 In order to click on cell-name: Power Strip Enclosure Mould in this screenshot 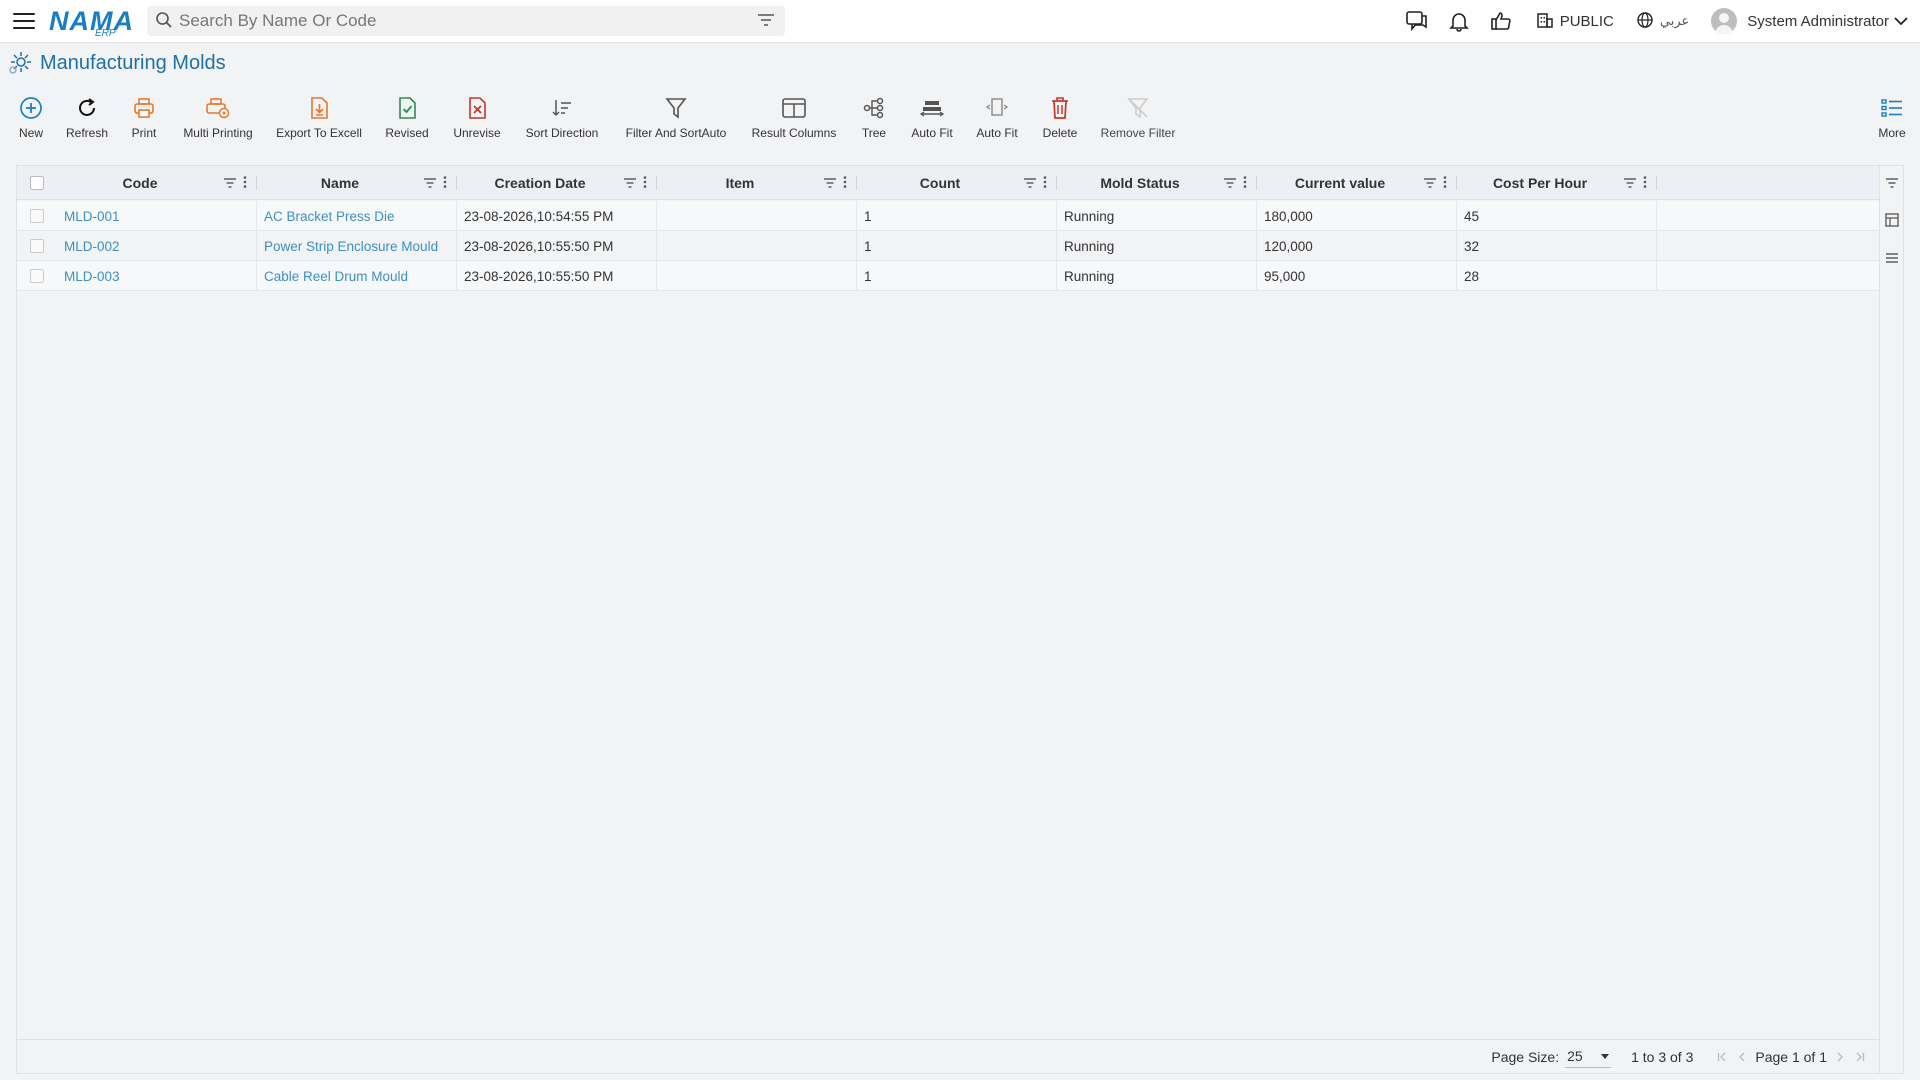, I will do `click(357, 246)`.